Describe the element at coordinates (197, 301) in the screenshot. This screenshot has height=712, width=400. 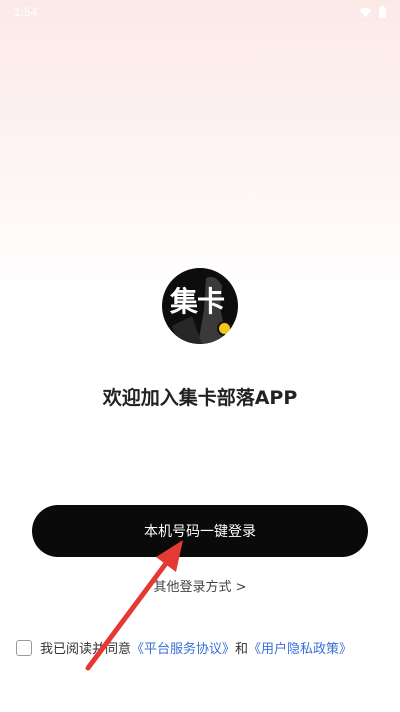
I see `logo-text: 集卡` at that location.